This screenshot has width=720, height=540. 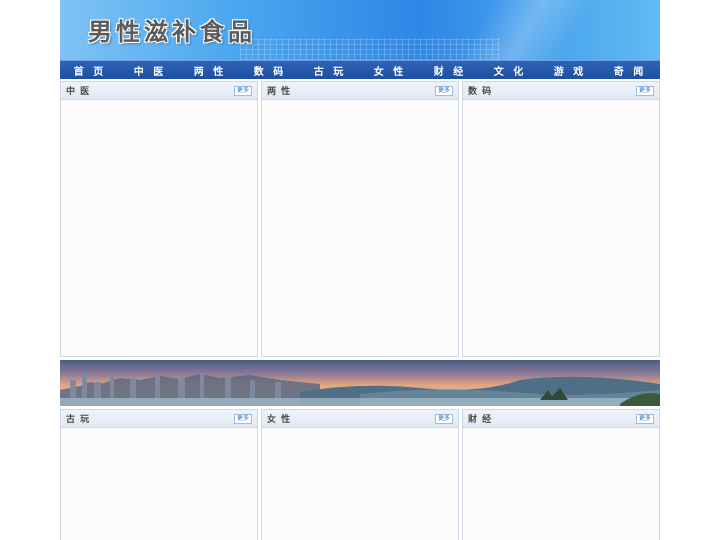 I want to click on panel-chinese-medicine: 中 医 更多, so click(x=159, y=219).